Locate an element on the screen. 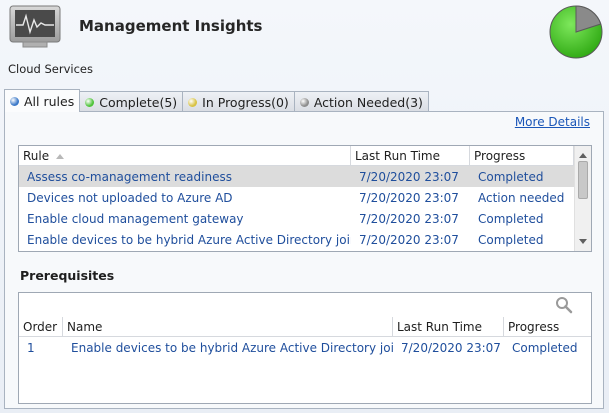 The image size is (609, 413). gray-dot-icon is located at coordinates (304, 102).